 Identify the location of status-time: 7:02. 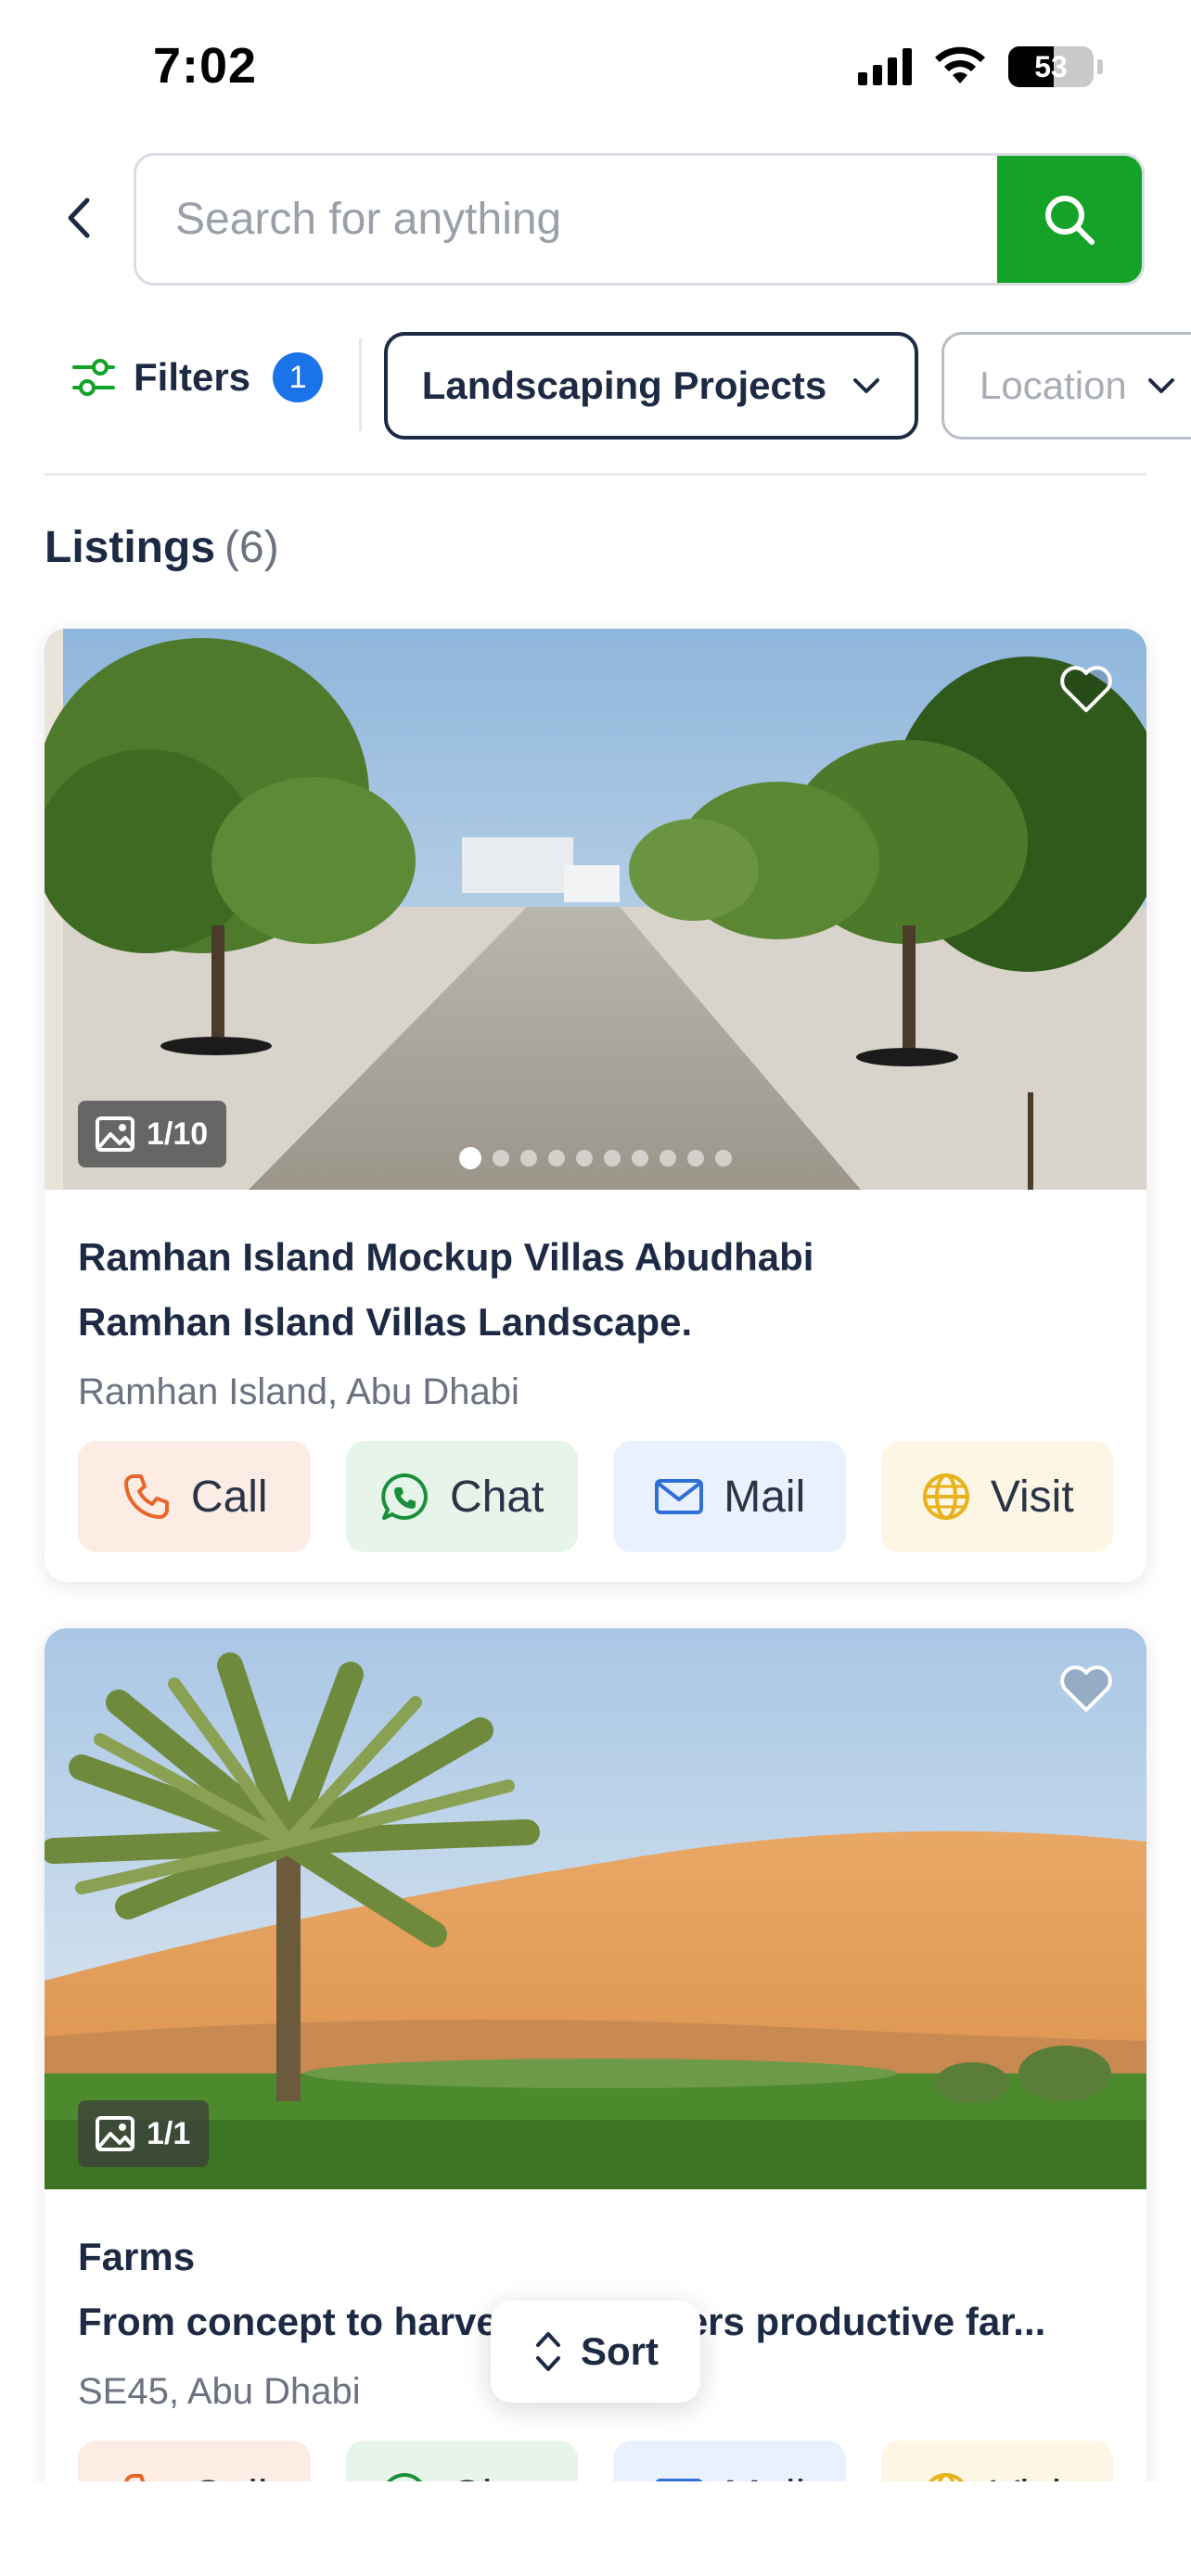
(205, 66).